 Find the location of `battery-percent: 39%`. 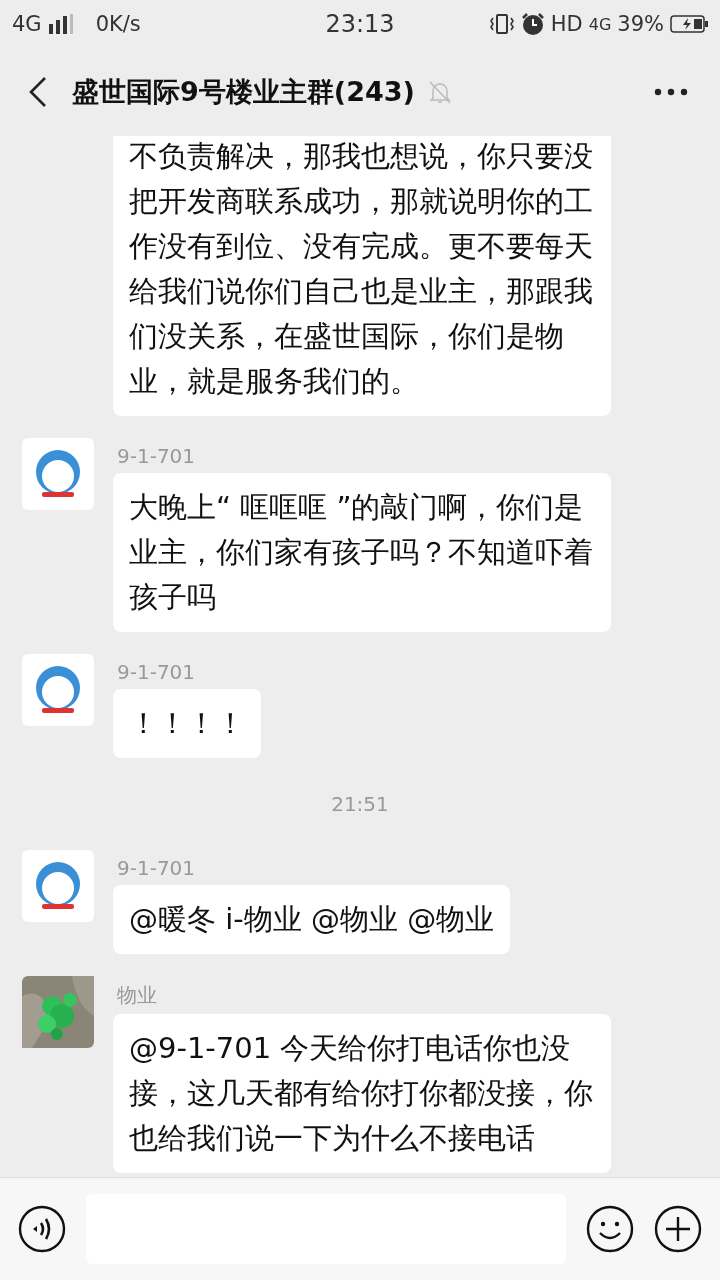

battery-percent: 39% is located at coordinates (640, 24).